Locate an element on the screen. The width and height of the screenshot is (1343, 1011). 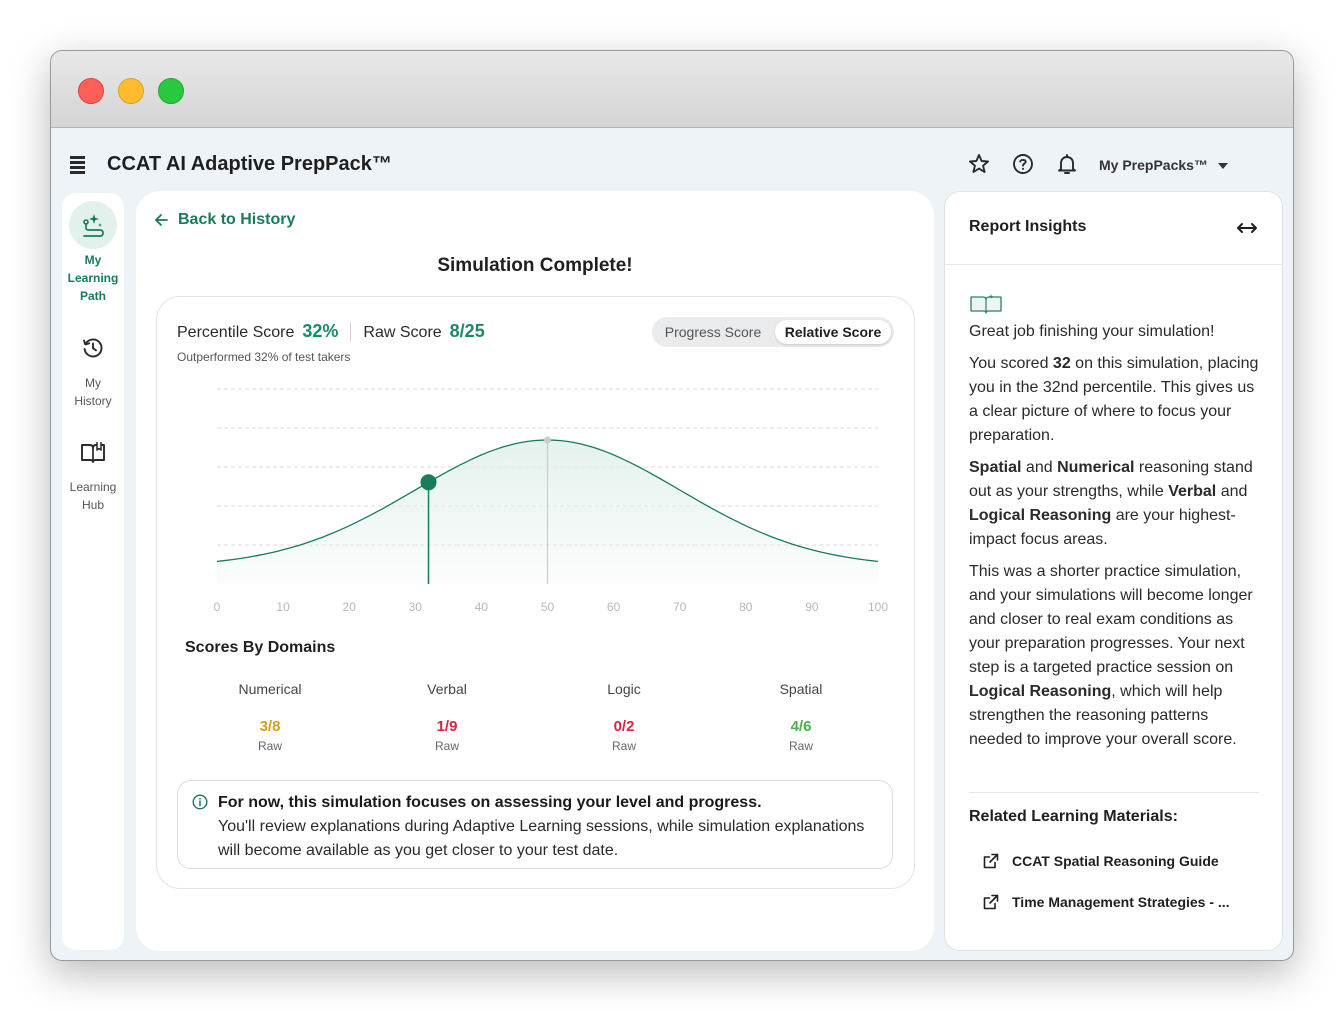
menu-icon is located at coordinates (77, 165).